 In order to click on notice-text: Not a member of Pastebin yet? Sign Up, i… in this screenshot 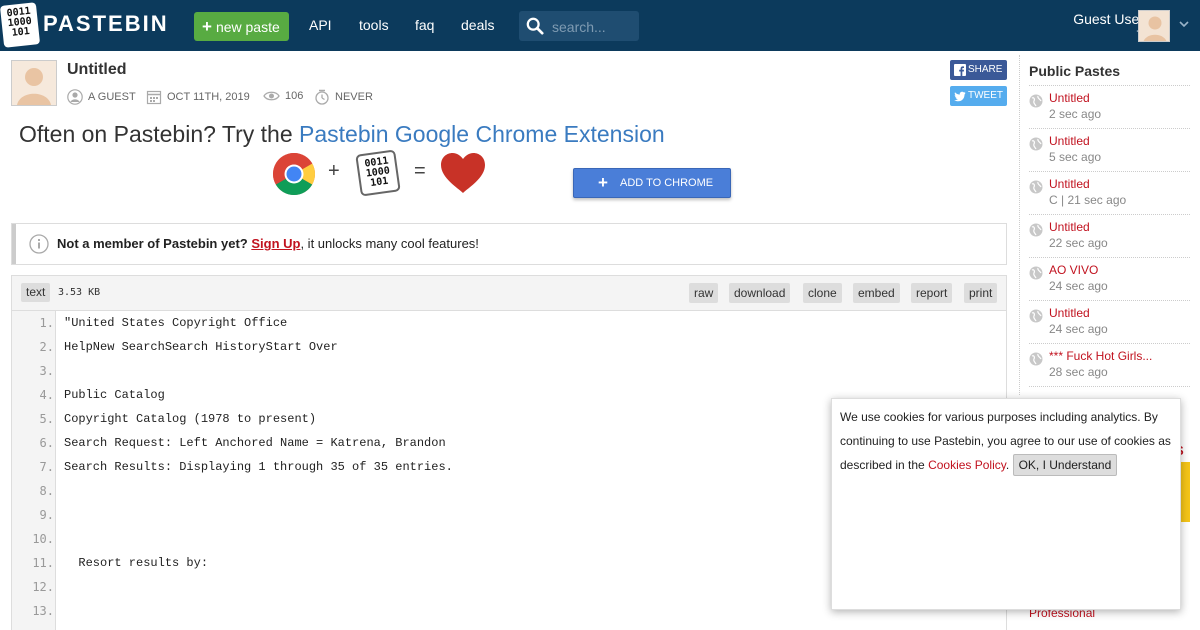, I will do `click(268, 243)`.